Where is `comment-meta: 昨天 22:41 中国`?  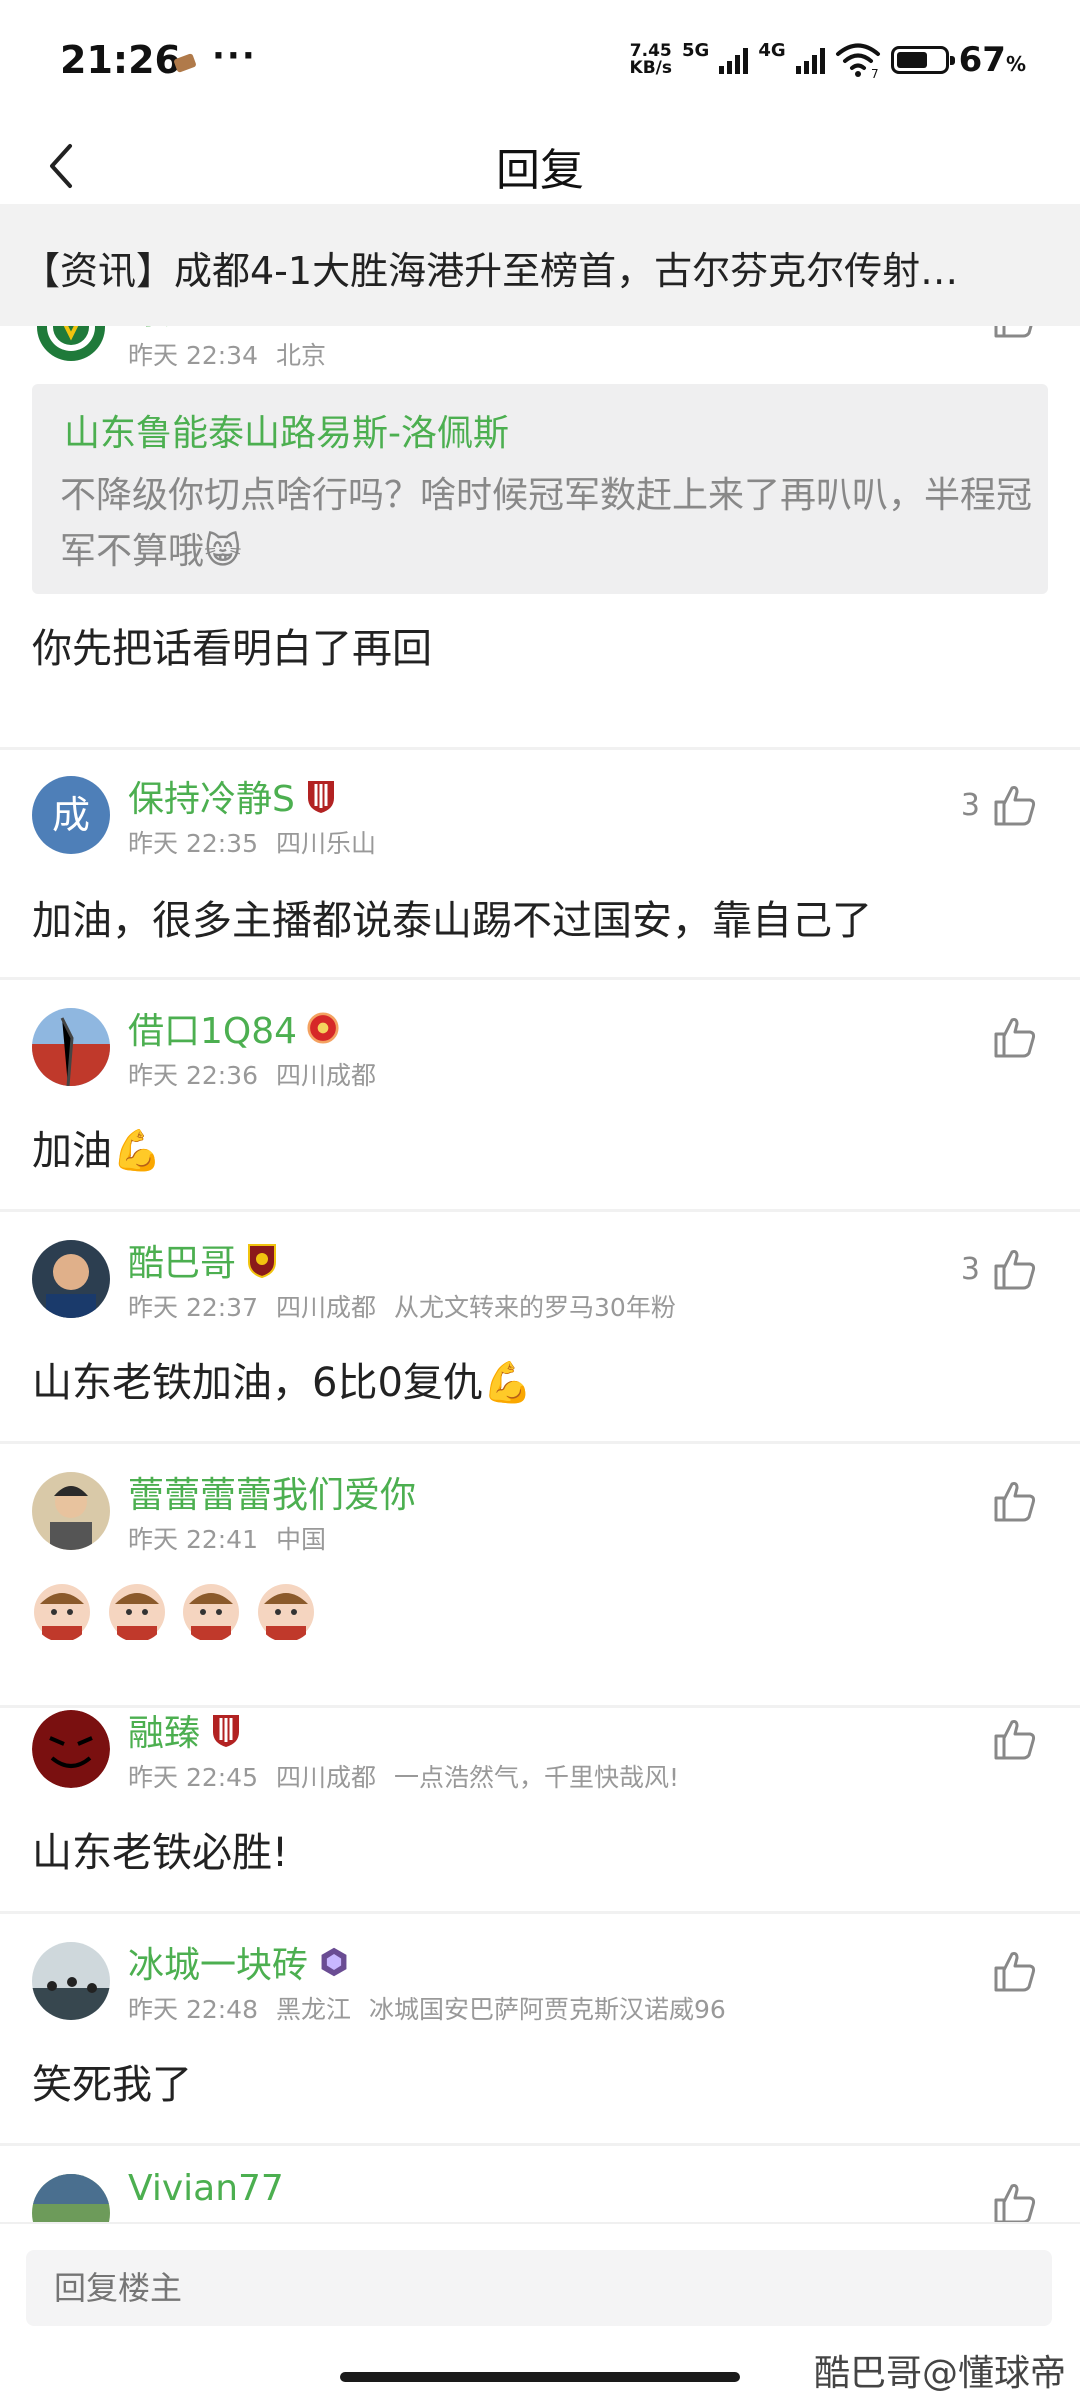
comment-meta: 昨天 22:41 中国 is located at coordinates (227, 1539).